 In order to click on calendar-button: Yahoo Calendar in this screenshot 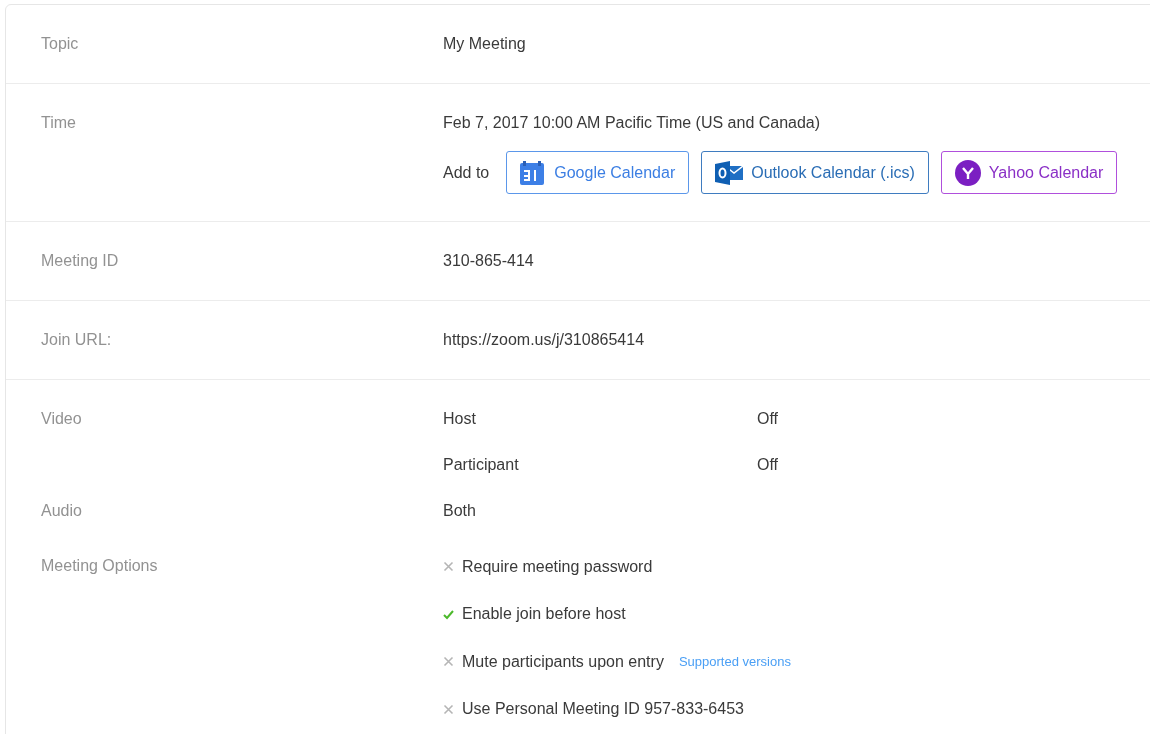, I will do `click(1029, 172)`.